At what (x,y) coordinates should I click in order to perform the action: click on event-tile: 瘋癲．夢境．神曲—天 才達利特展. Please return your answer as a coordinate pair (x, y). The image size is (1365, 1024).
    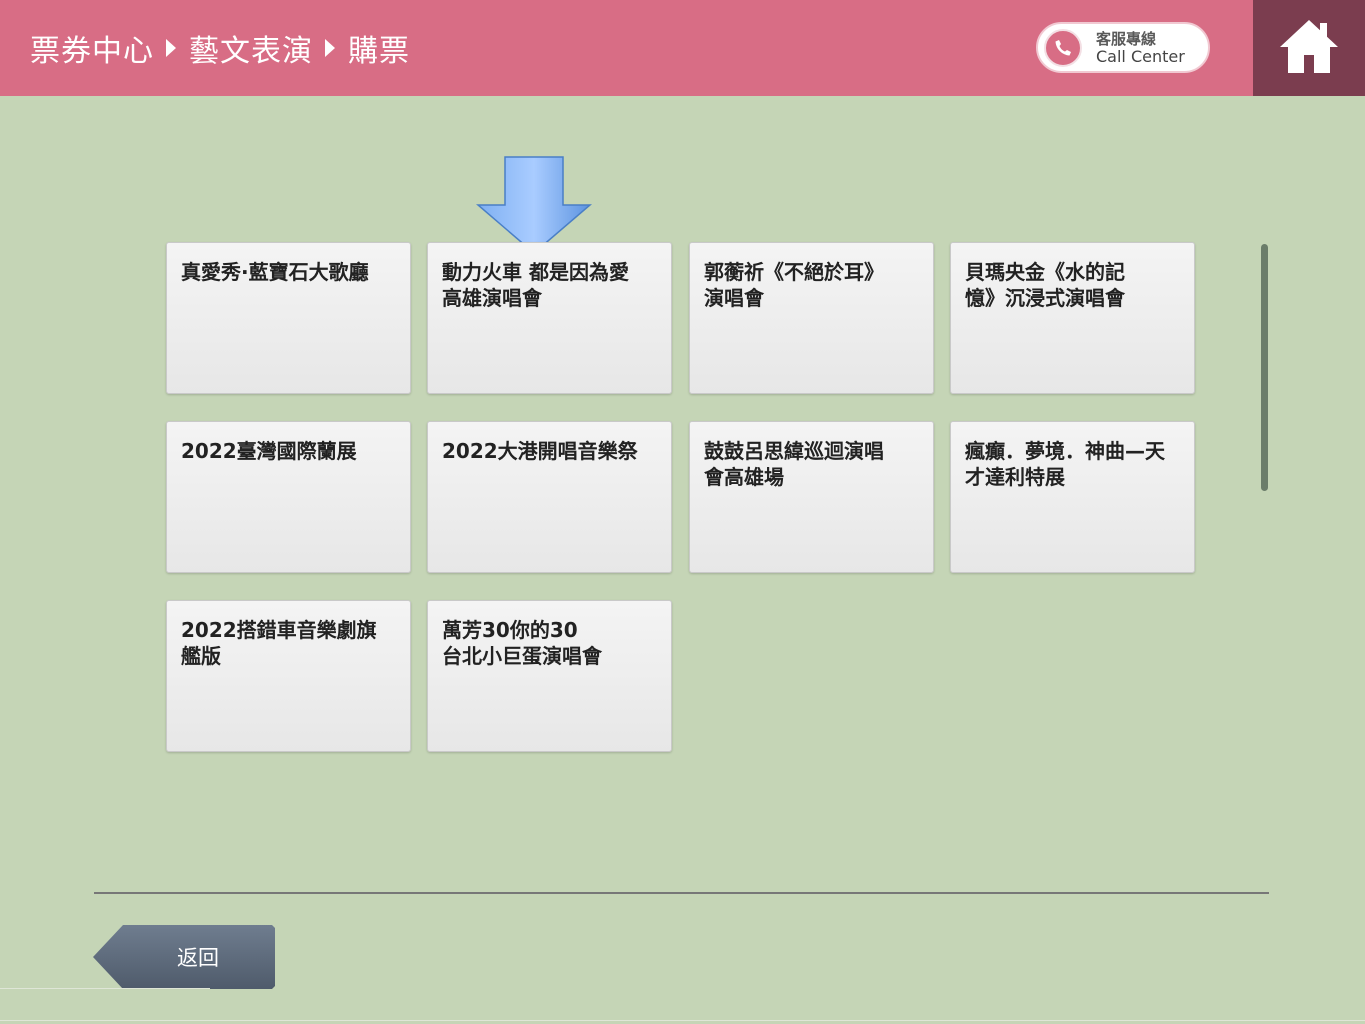
    Looking at the image, I should click on (1072, 497).